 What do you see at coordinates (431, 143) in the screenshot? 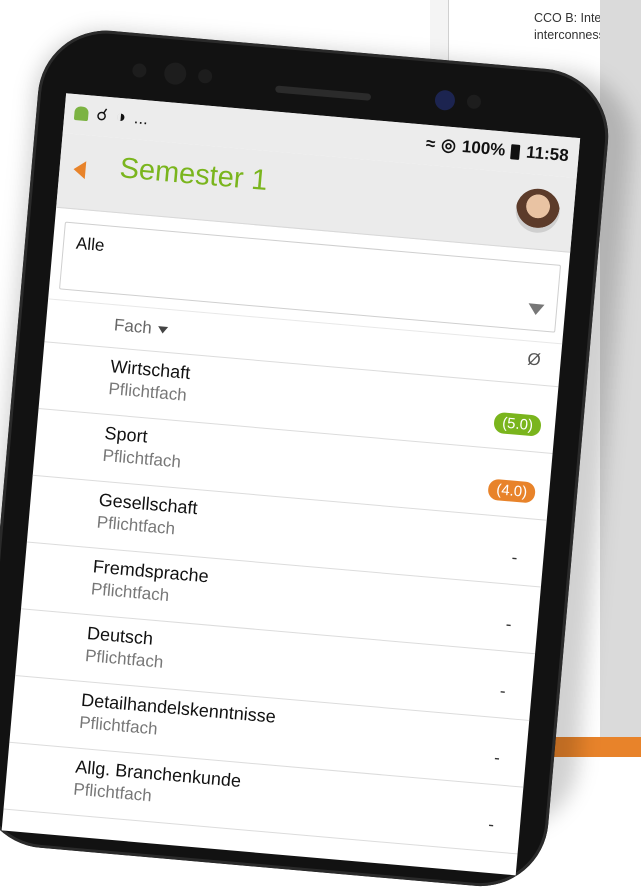
I see `wifi-icon: ≈` at bounding box center [431, 143].